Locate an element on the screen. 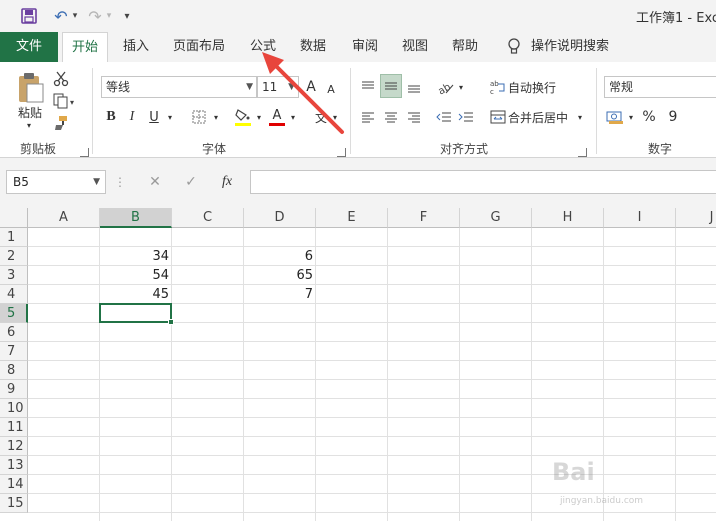 The width and height of the screenshot is (716, 521). row-header-7: 7 is located at coordinates (14, 351).